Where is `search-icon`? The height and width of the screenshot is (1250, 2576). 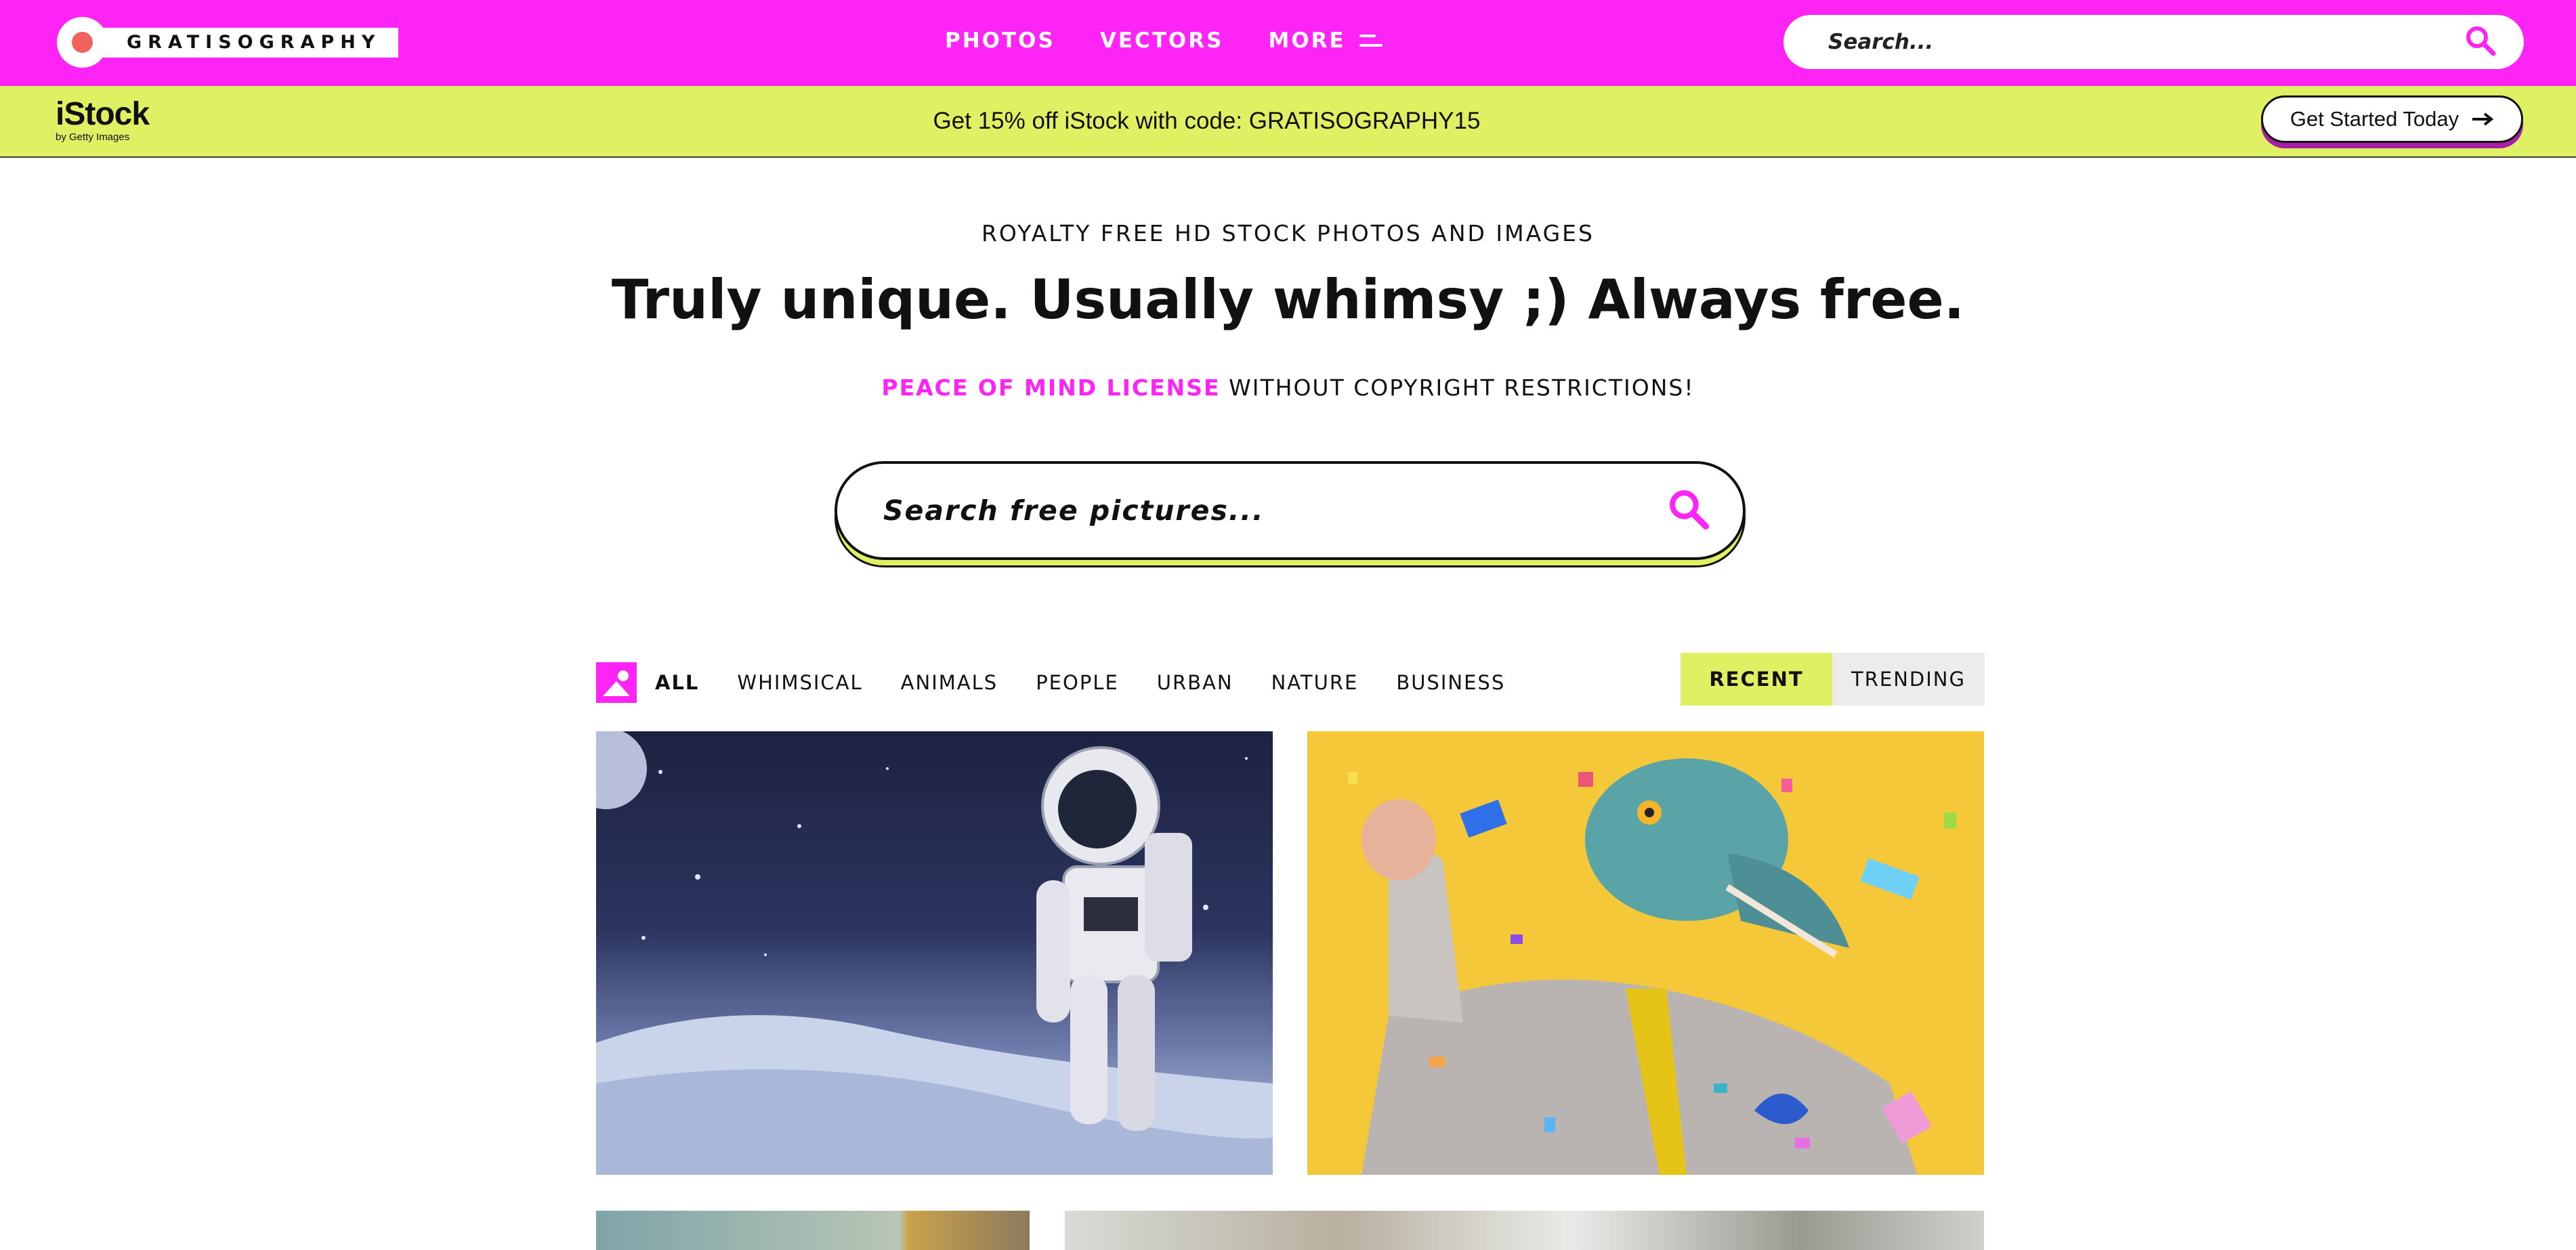 search-icon is located at coordinates (2480, 42).